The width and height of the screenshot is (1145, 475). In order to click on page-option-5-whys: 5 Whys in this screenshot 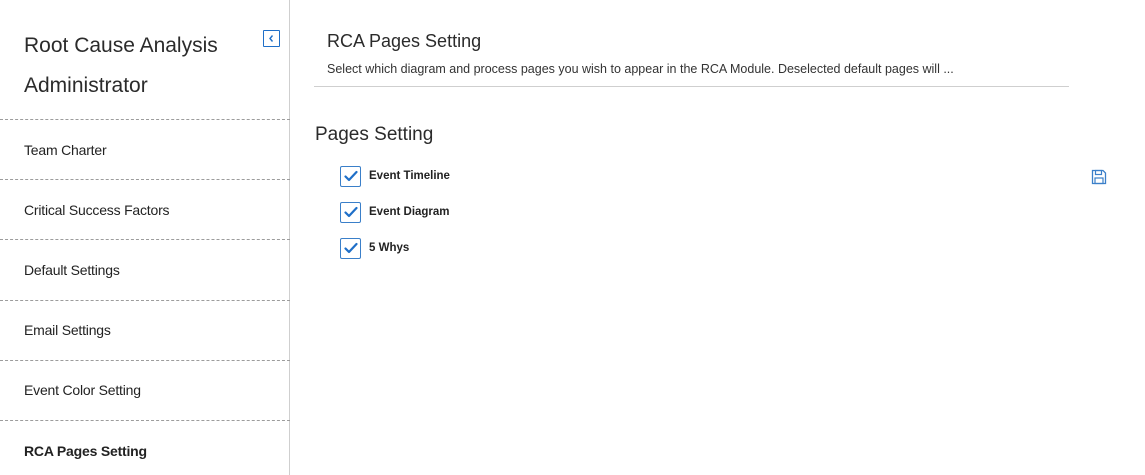, I will do `click(395, 248)`.